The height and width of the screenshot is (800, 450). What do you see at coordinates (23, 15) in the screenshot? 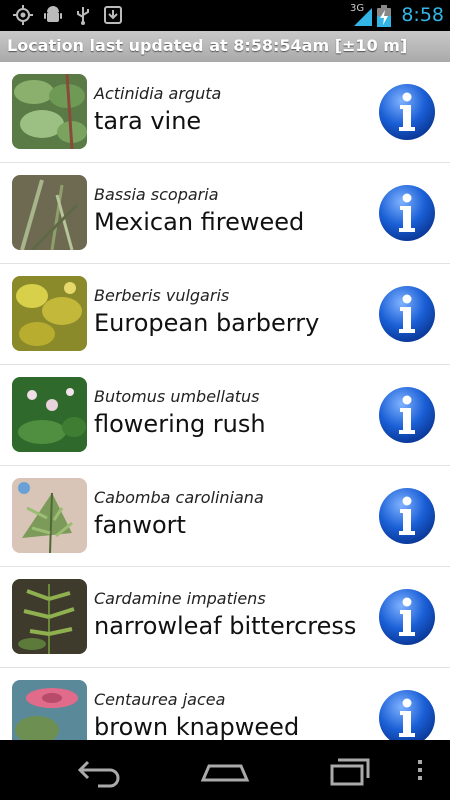
I see `gps-icon` at bounding box center [23, 15].